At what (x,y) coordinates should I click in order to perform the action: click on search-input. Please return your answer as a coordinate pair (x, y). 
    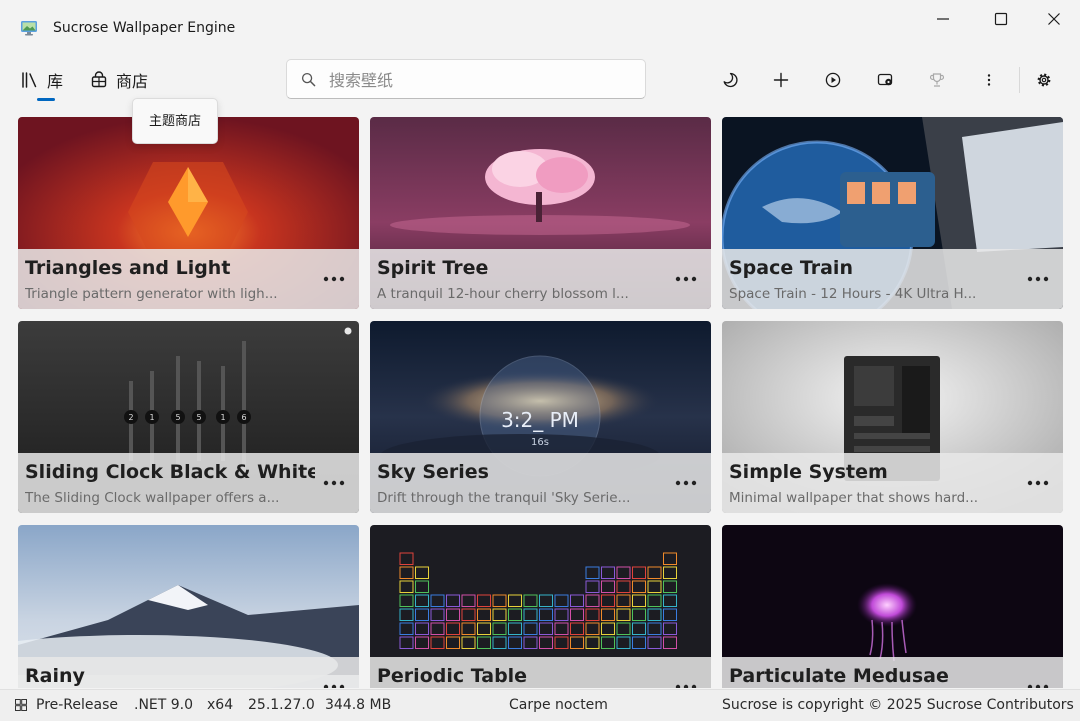
    Looking at the image, I should click on (479, 80).